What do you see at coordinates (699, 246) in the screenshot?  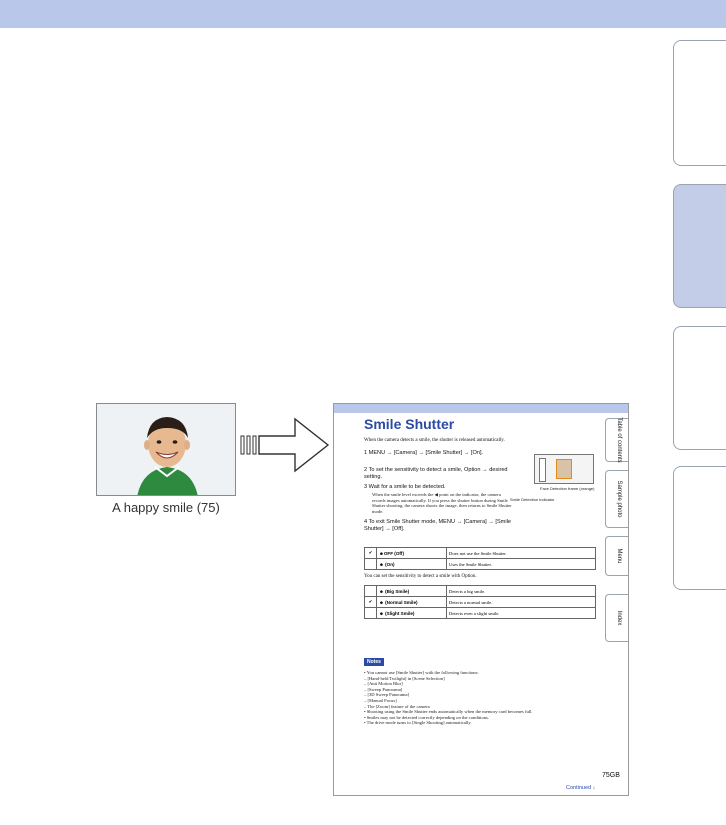 I see `side-tab-2-active` at bounding box center [699, 246].